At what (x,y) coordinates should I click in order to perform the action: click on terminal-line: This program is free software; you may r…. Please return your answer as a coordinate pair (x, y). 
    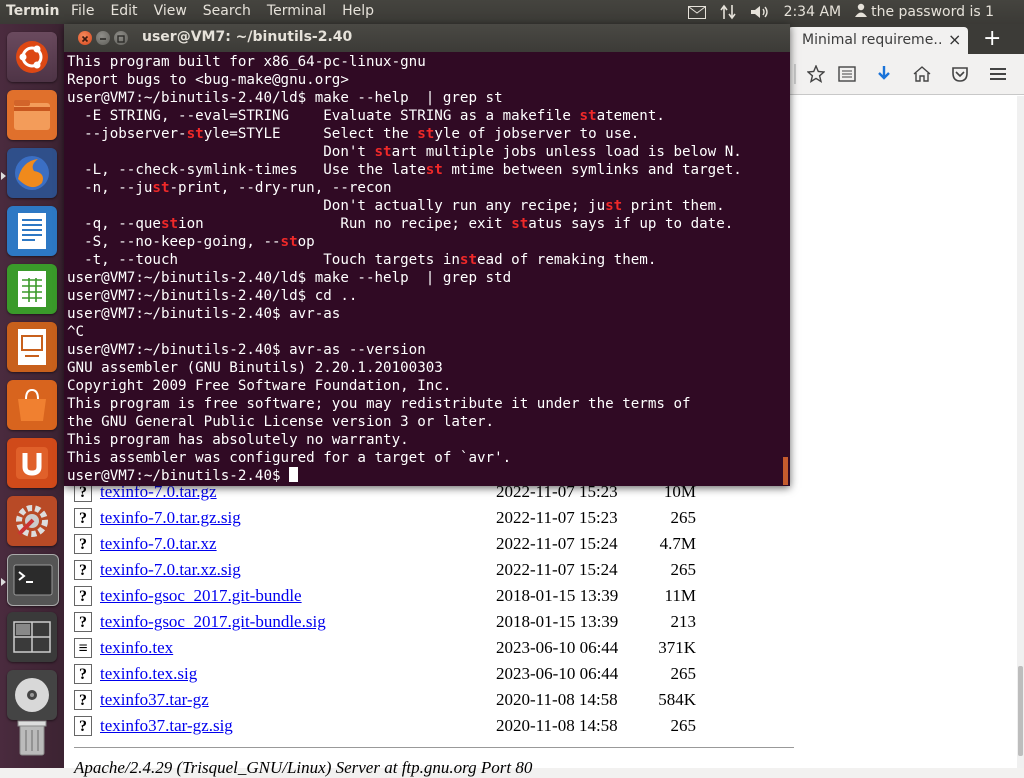
    Looking at the image, I should click on (427, 404).